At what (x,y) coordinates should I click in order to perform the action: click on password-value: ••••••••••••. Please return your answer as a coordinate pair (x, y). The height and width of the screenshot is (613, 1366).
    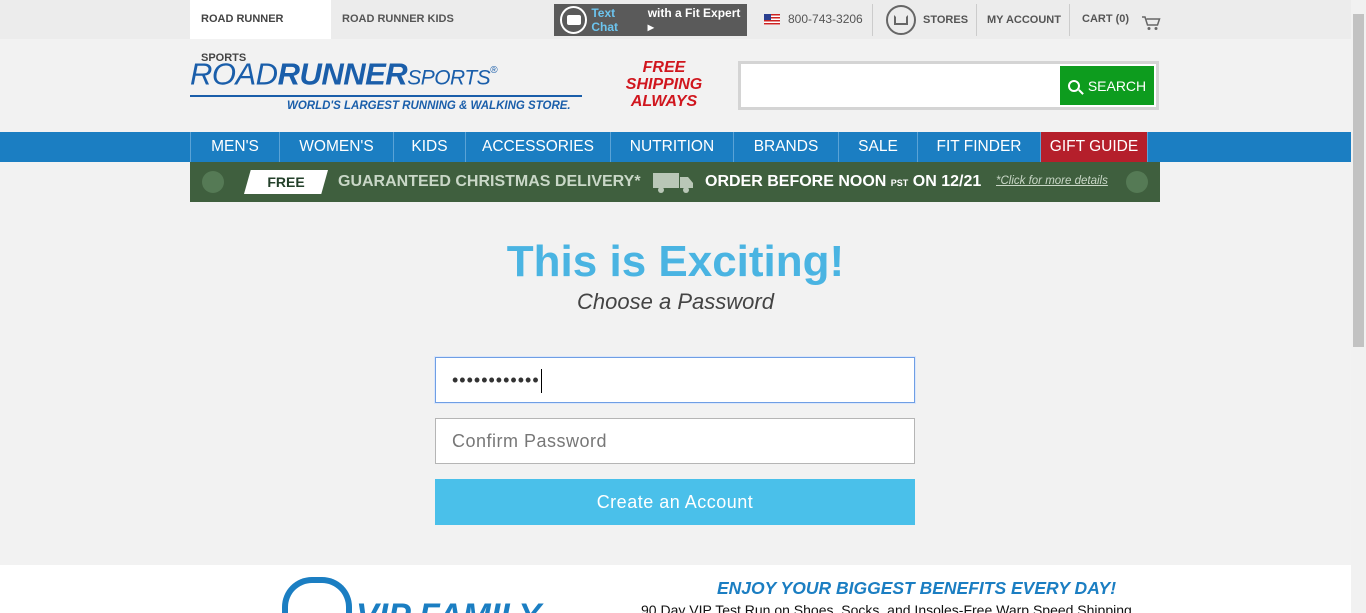
    Looking at the image, I should click on (496, 380).